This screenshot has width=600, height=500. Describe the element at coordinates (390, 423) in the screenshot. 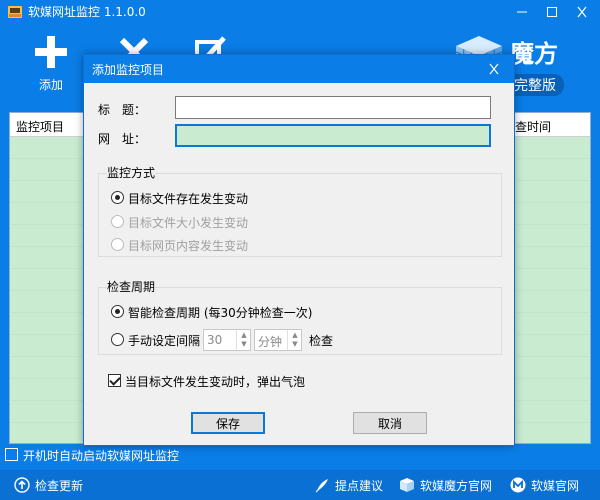

I see `cancel-button: 取消` at that location.